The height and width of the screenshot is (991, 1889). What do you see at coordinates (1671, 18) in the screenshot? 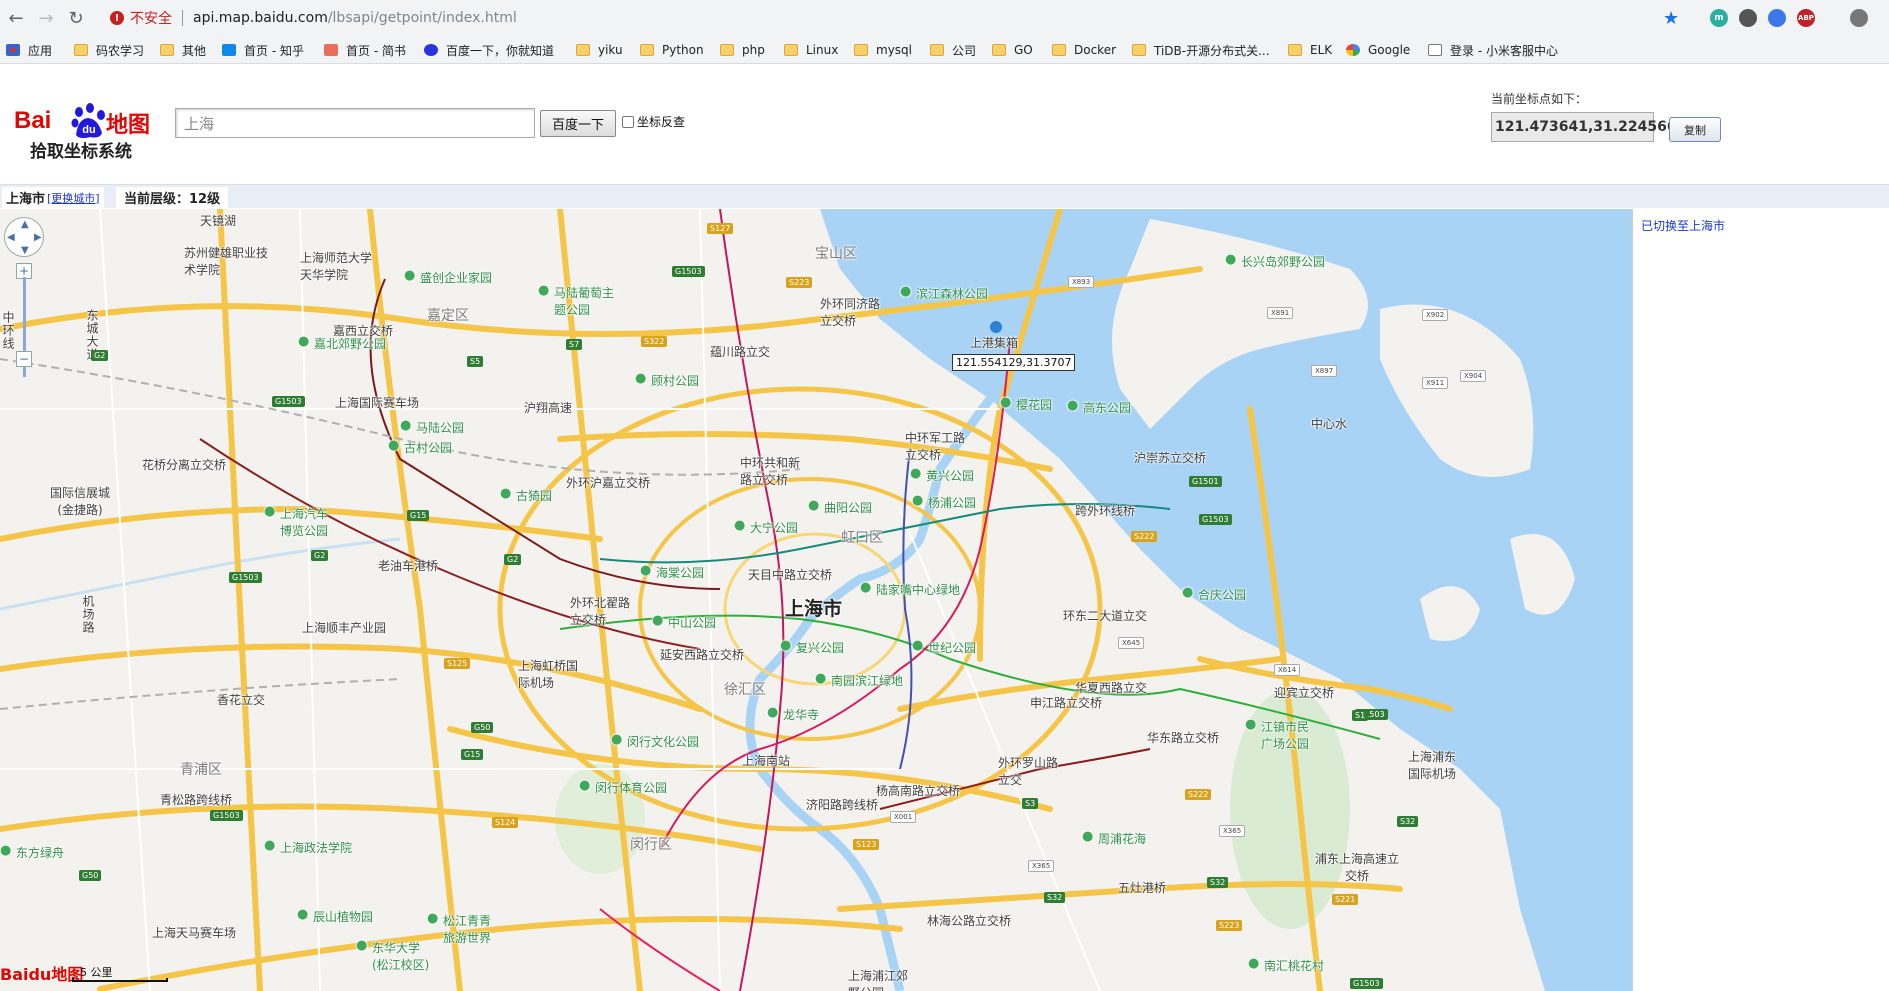
I see `bookmark-star-icon: ★` at bounding box center [1671, 18].